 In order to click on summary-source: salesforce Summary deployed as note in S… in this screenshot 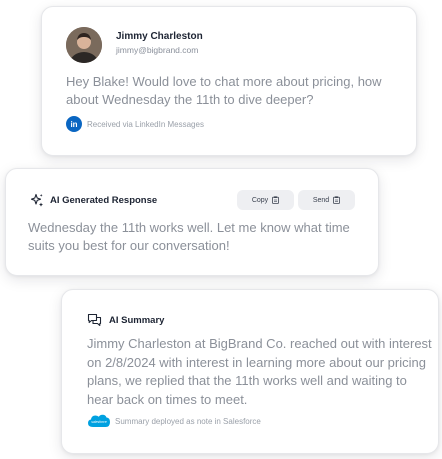, I will do `click(174, 421)`.